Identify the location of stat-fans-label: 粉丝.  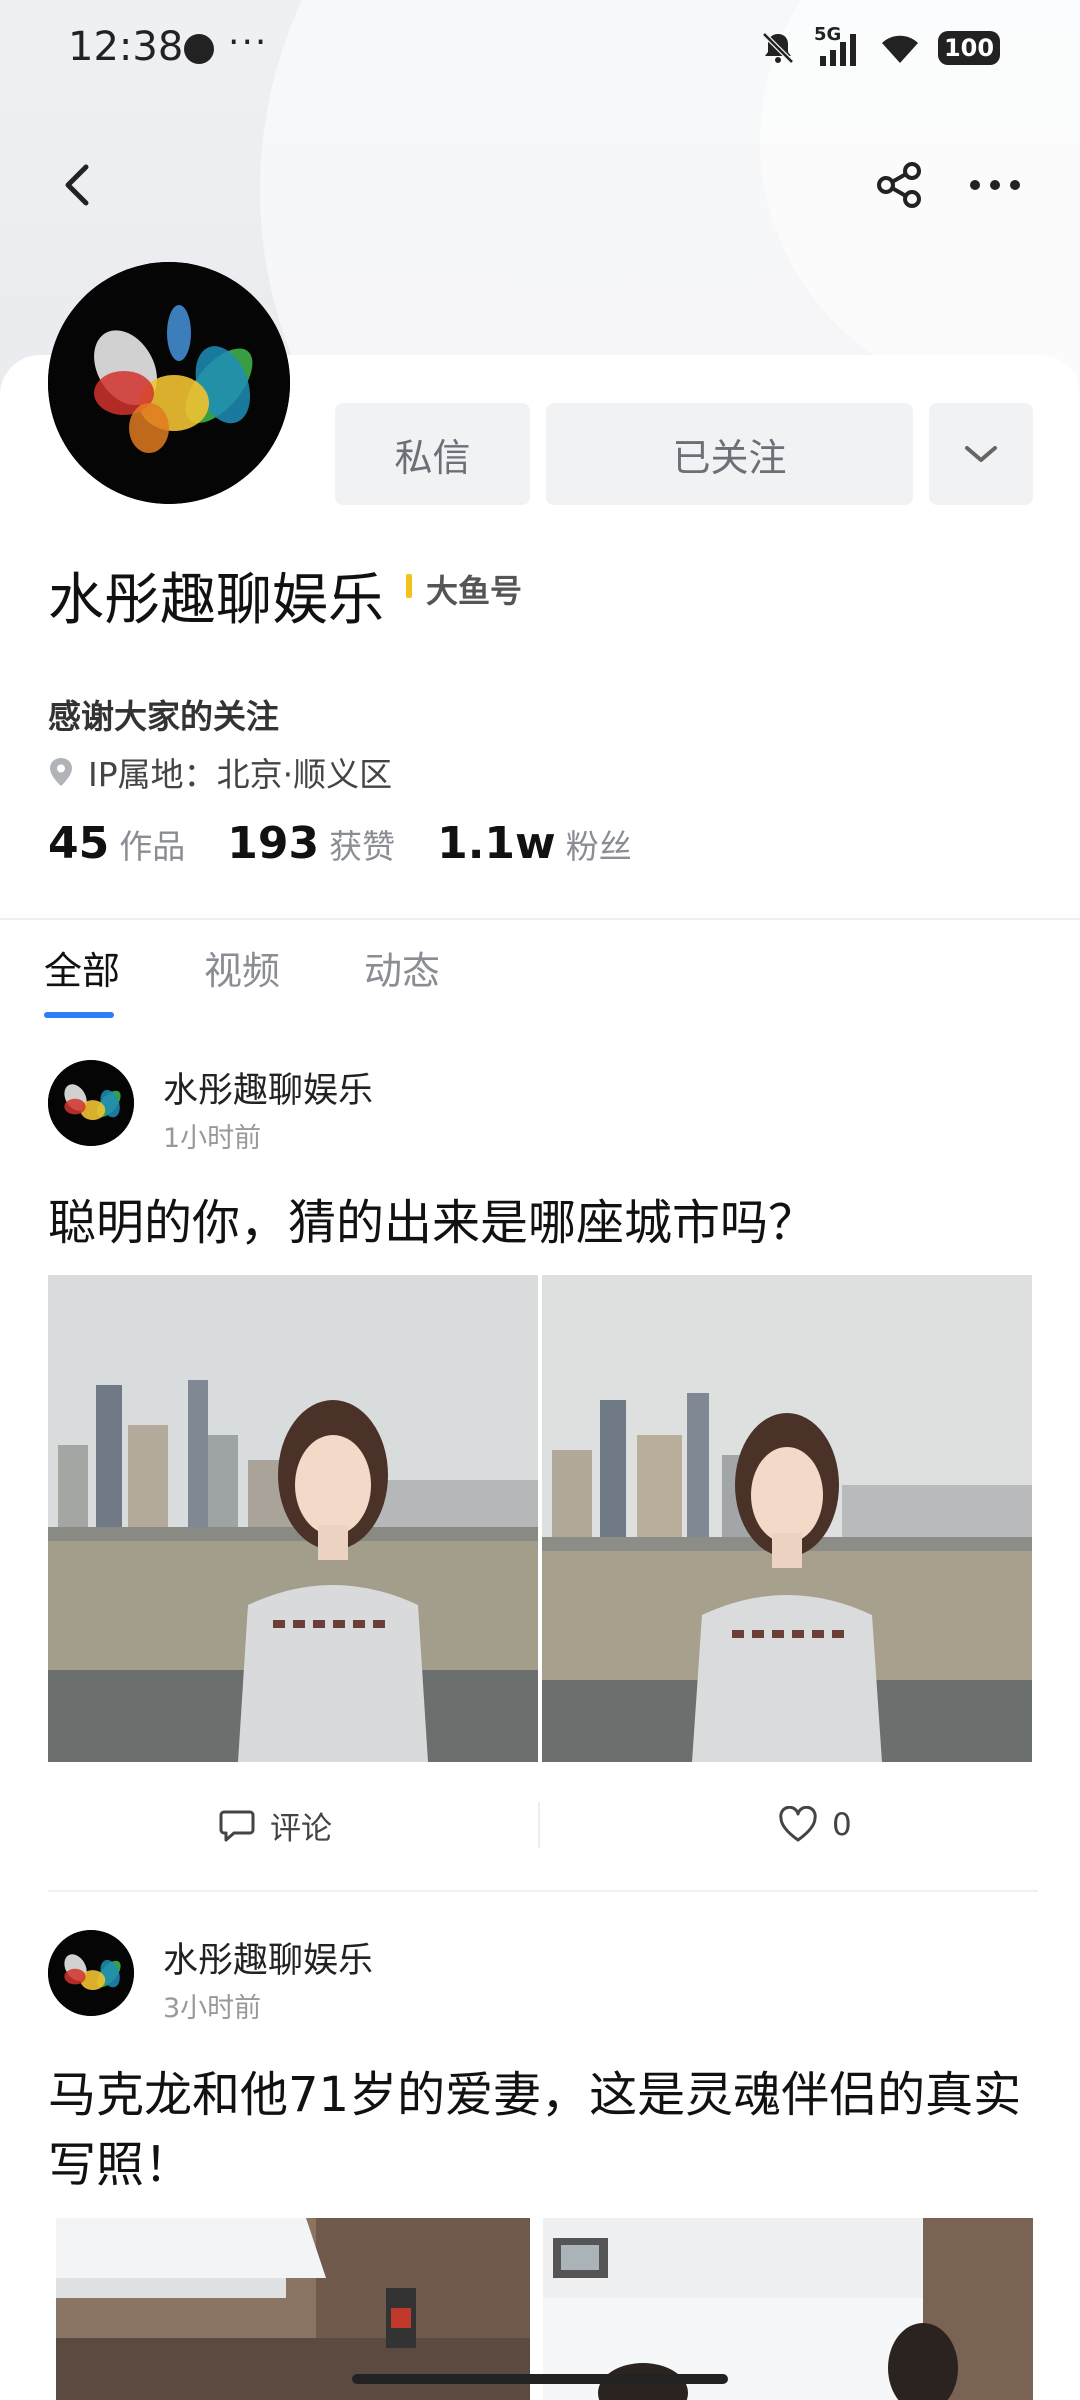
(598, 846).